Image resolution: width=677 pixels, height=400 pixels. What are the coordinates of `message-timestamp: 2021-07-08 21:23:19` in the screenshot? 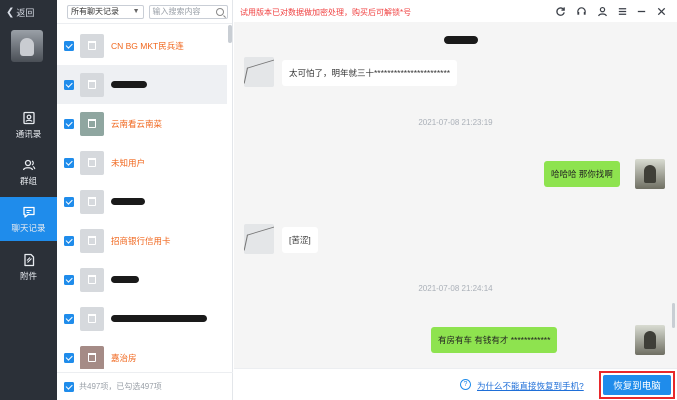 It's located at (455, 122).